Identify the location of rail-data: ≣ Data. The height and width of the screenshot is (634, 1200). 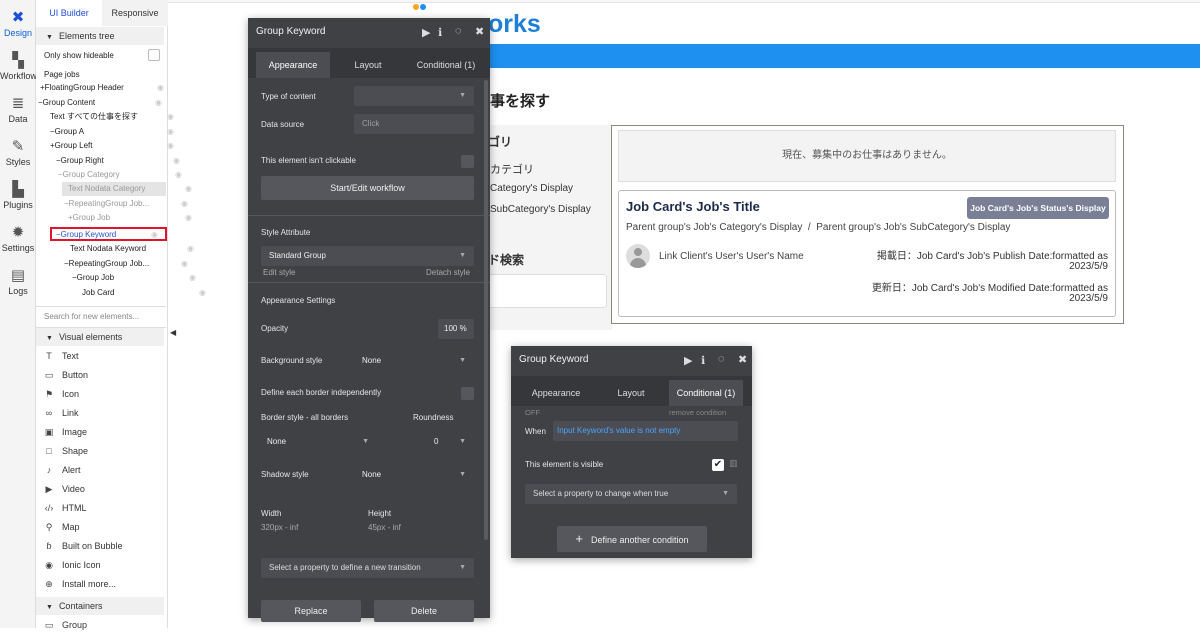
(18, 110).